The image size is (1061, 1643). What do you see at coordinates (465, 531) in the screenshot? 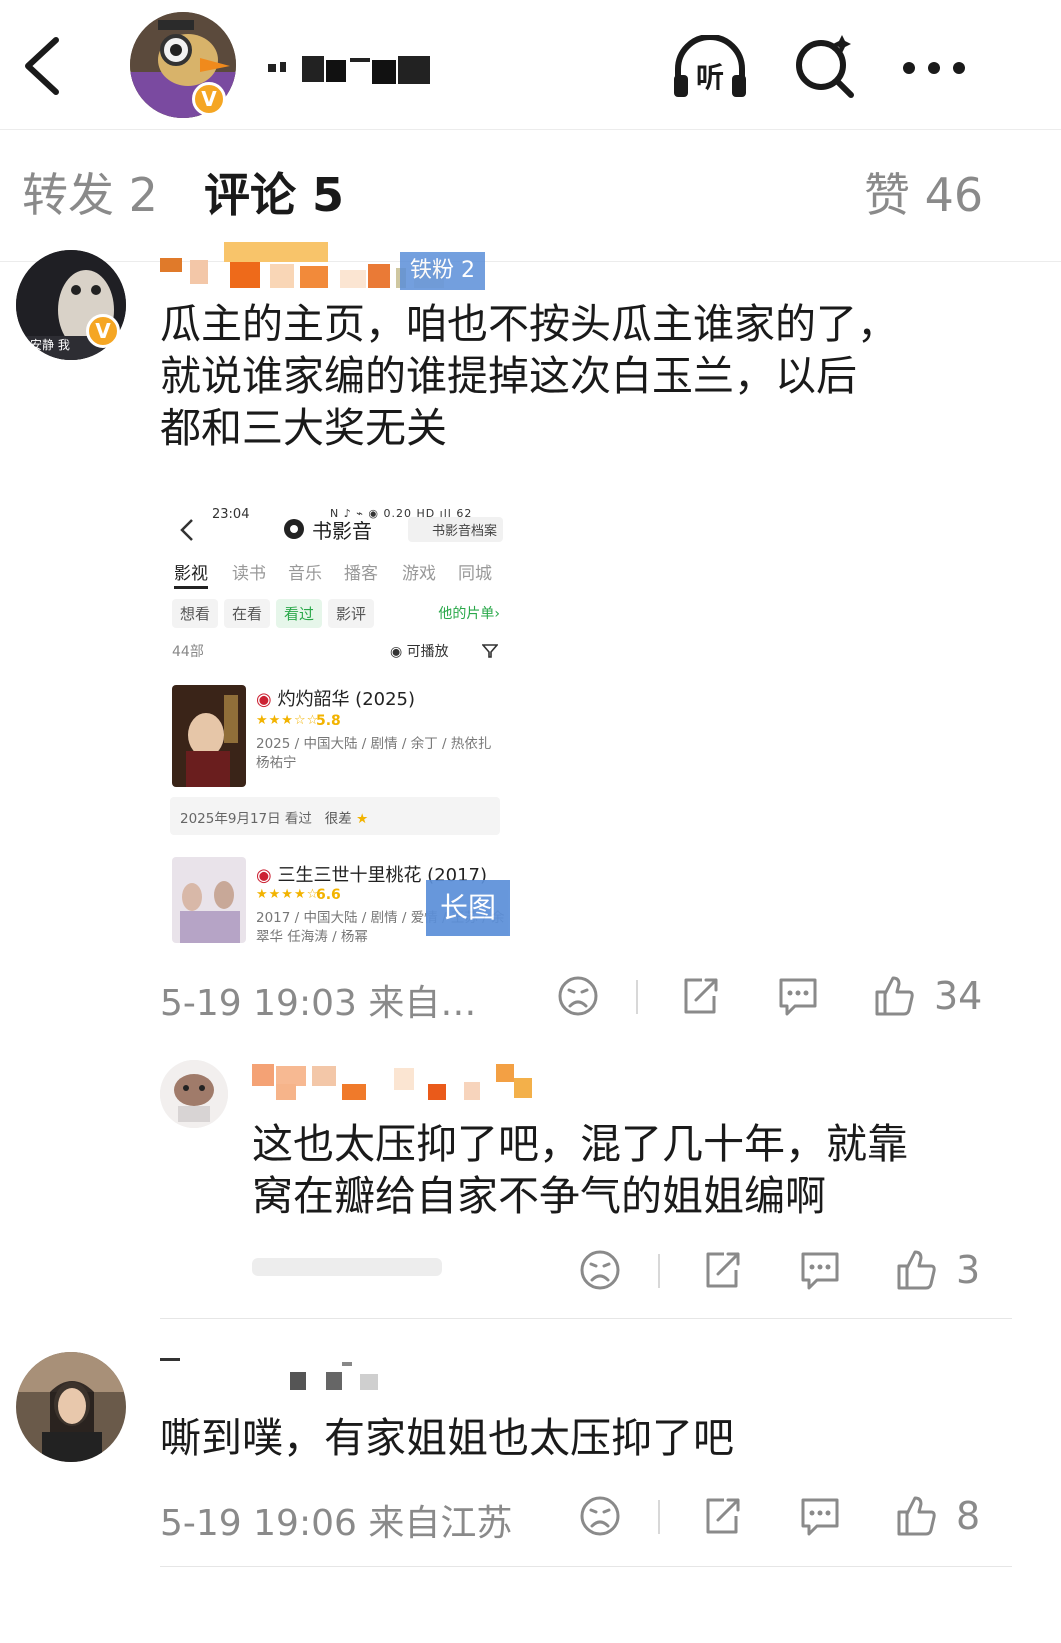
I see `archive-label: 书影音档案` at bounding box center [465, 531].